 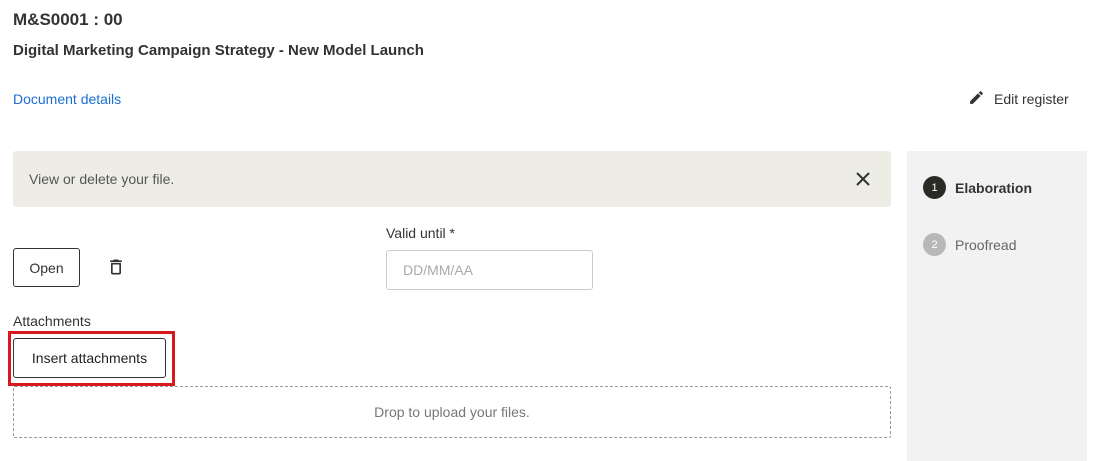 I want to click on file-drop-zone: Drop to upload your files., so click(x=452, y=412).